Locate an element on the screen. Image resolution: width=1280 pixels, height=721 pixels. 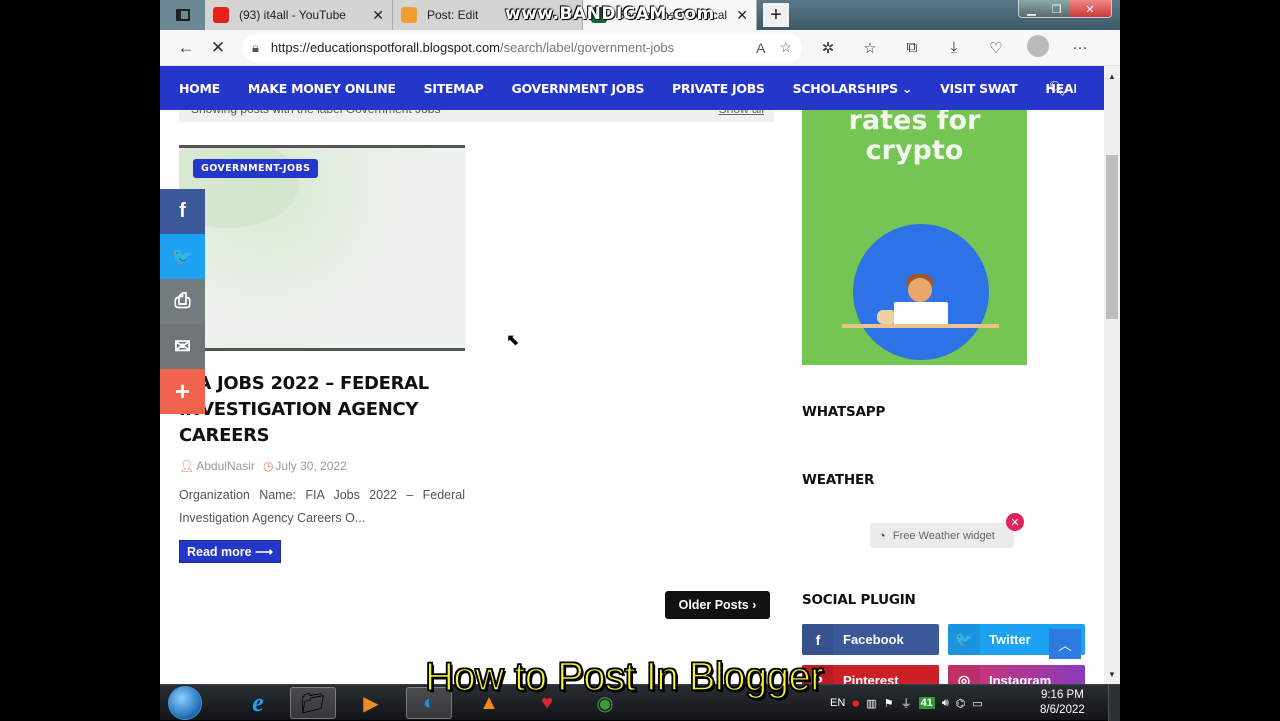
more-menu-icon: ··· is located at coordinates (1080, 47).